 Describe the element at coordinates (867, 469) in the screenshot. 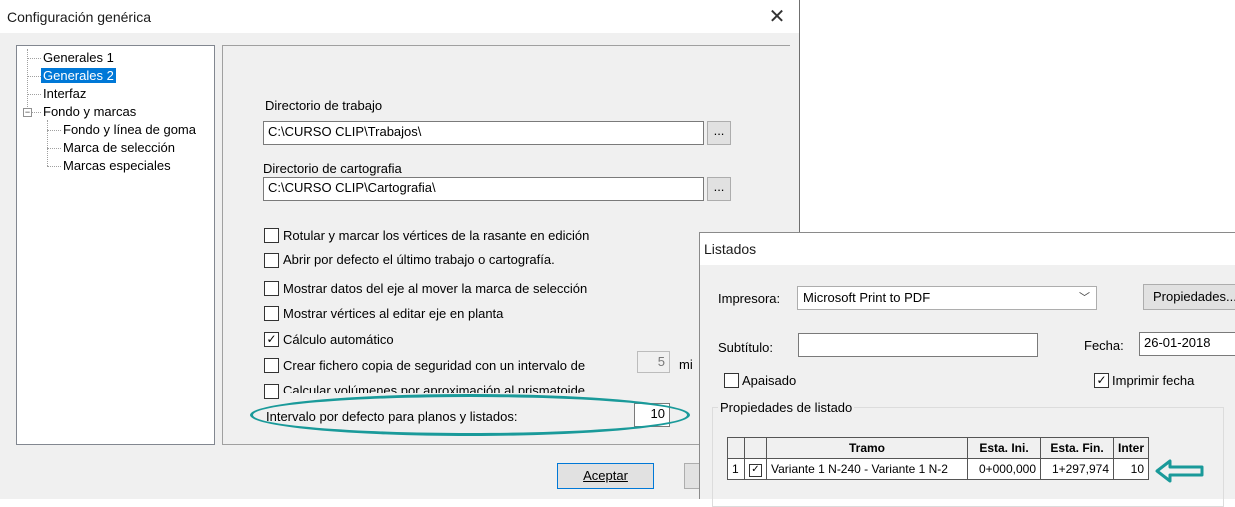

I see `row-tramo: Variante 1 N-240 - Variante 1 N-2` at that location.